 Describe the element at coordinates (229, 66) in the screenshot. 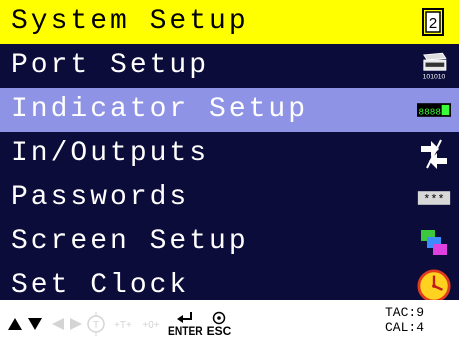

I see `menu-item-port-setup: Port Setup 101010` at that location.